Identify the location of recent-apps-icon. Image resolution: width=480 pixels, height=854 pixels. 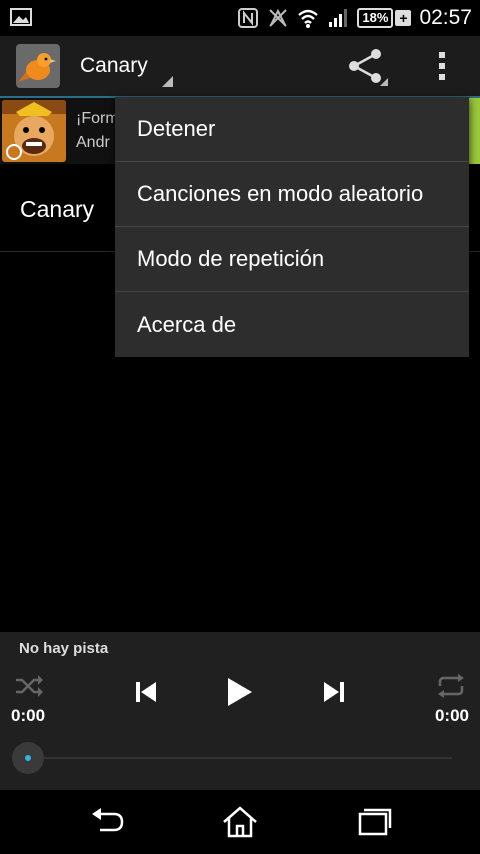
(374, 822).